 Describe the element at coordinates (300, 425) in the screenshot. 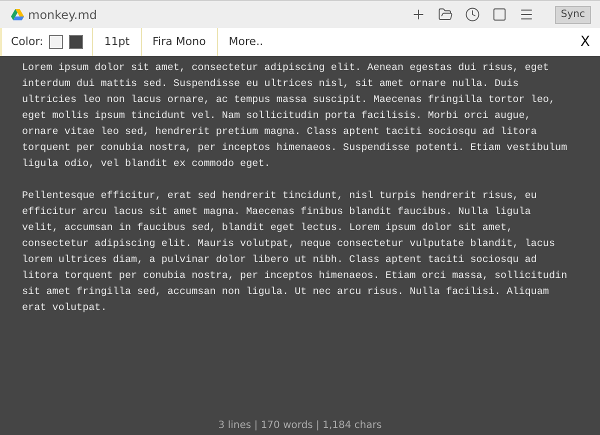

I see `status-text: 3 lines | 170 words | 1,184 chars` at that location.